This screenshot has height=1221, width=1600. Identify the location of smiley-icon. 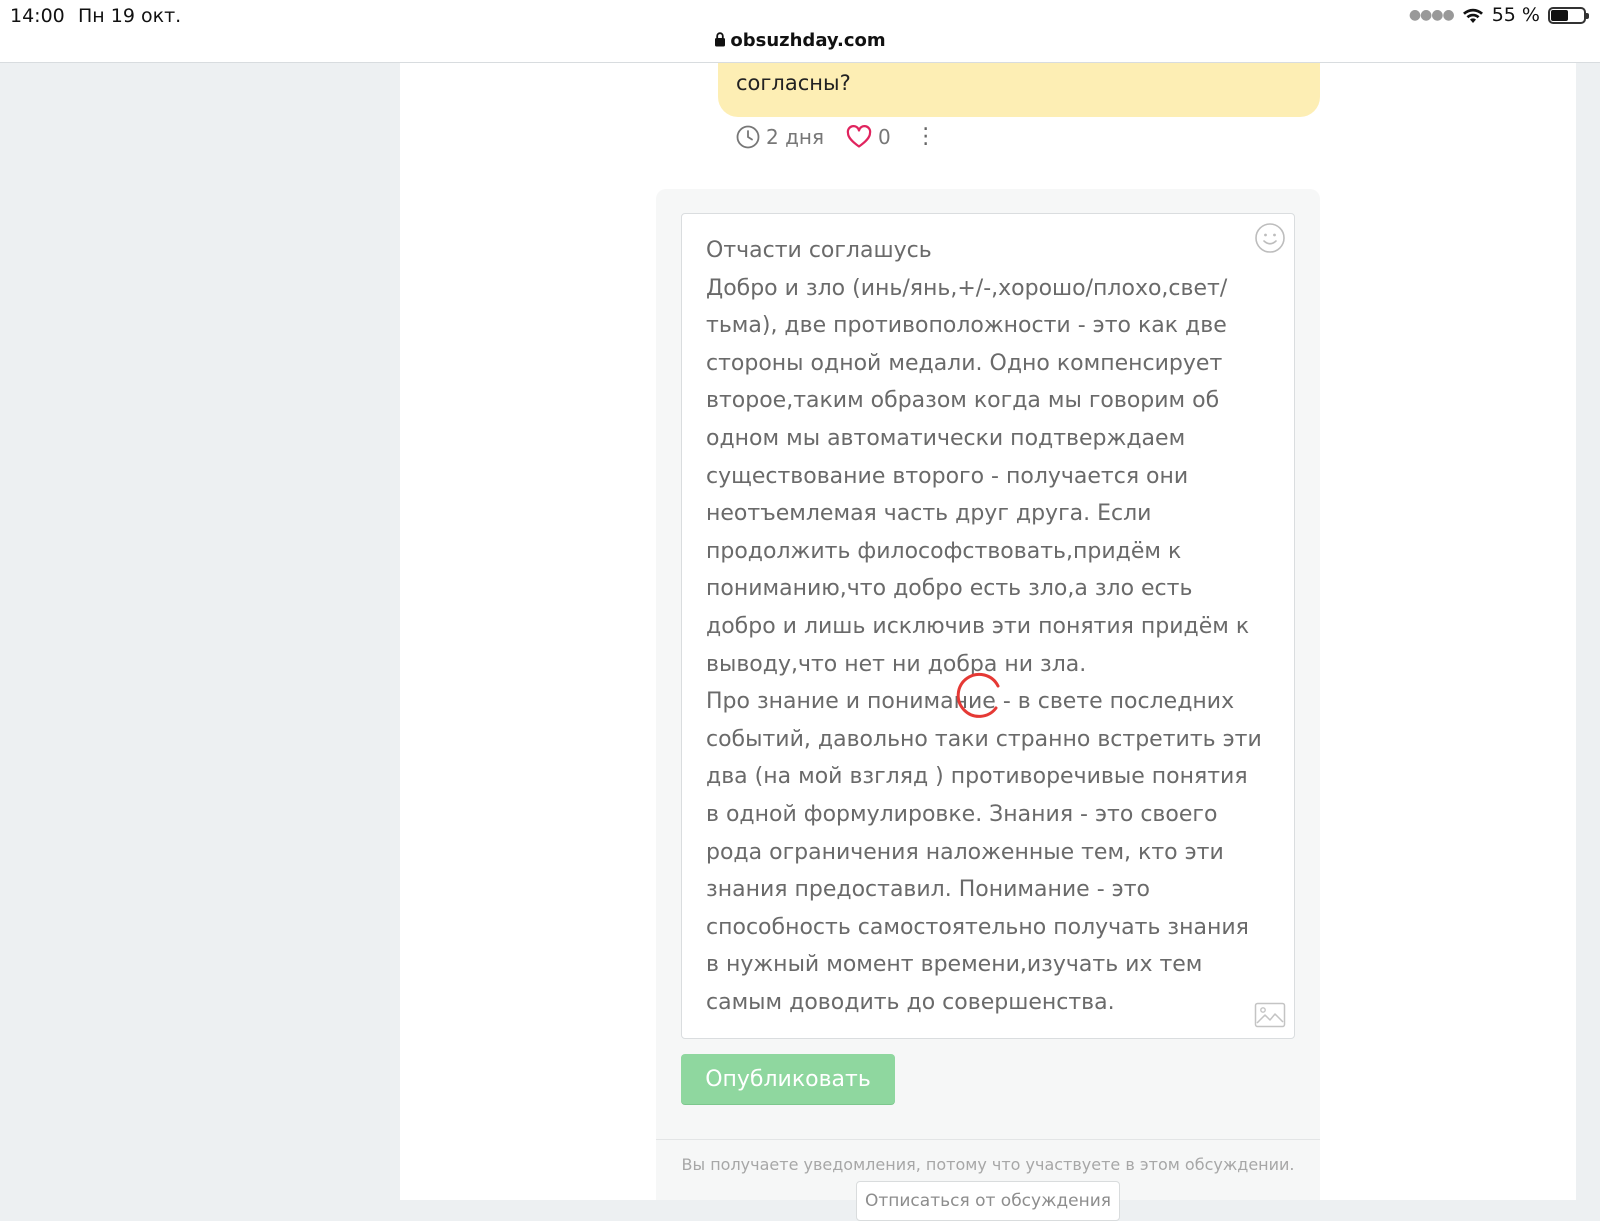
(1270, 238).